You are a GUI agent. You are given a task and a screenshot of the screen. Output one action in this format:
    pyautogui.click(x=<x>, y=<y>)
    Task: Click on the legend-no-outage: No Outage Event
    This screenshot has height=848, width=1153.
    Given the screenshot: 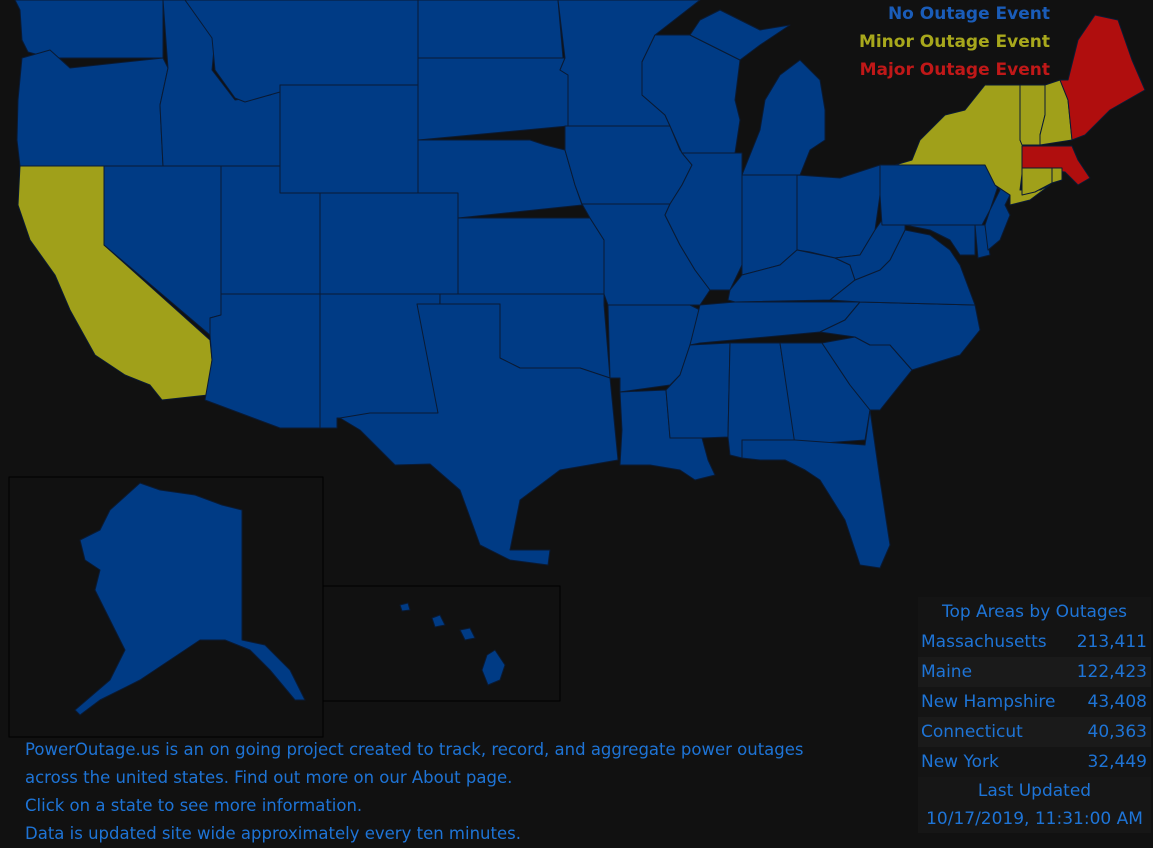 What is the action you would take?
    pyautogui.click(x=968, y=14)
    